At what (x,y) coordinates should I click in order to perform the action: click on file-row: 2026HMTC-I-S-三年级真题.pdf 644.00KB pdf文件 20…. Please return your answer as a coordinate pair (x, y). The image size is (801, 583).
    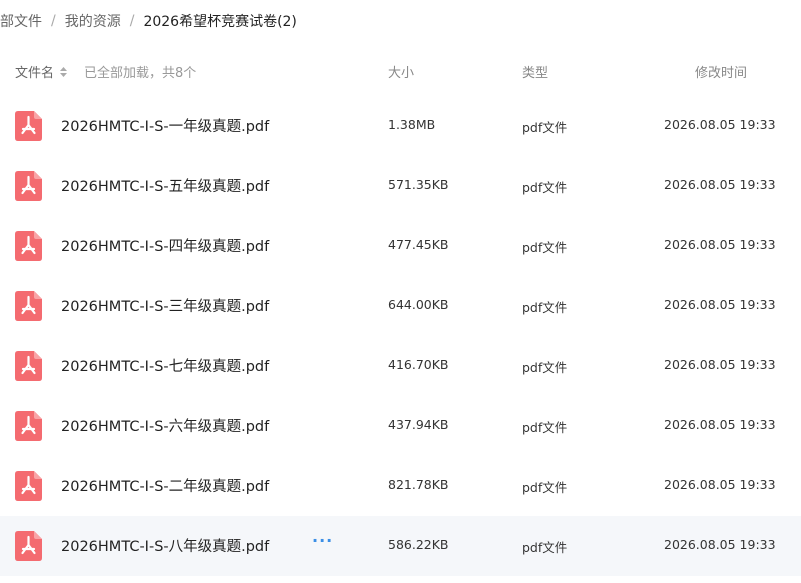
    Looking at the image, I should click on (400, 306).